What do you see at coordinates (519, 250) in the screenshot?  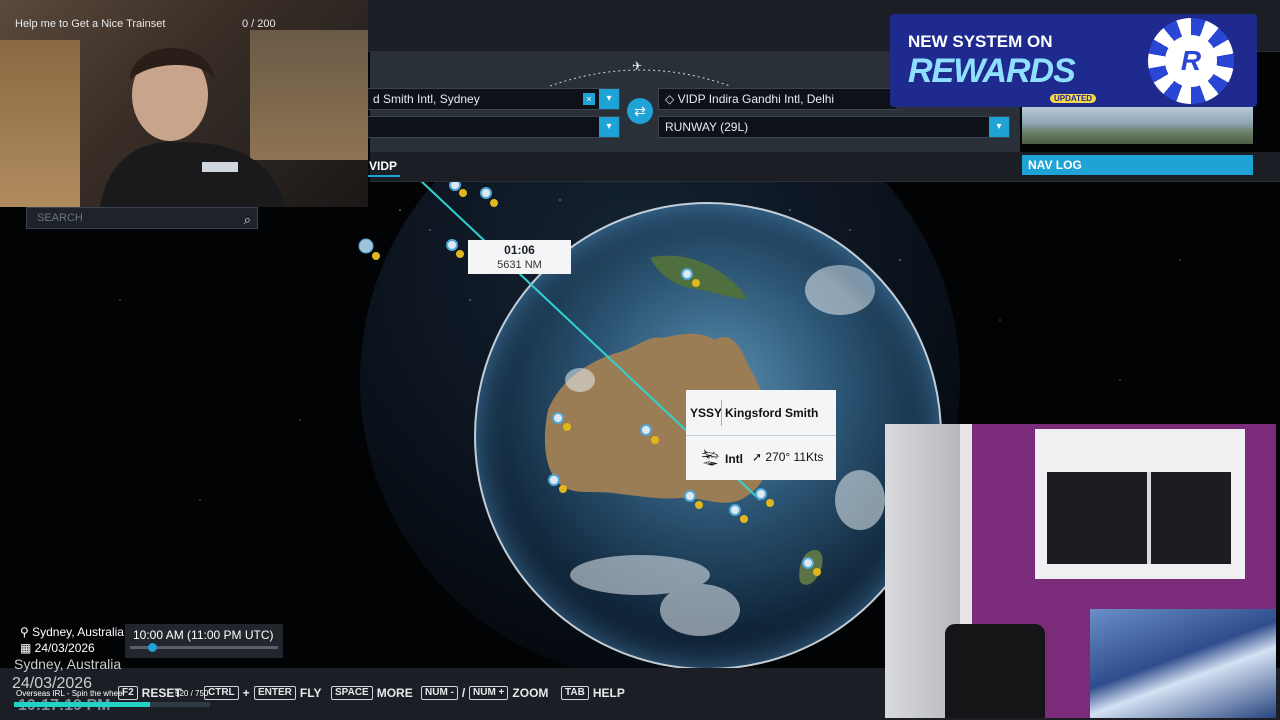 I see `leg-time: 01:06` at bounding box center [519, 250].